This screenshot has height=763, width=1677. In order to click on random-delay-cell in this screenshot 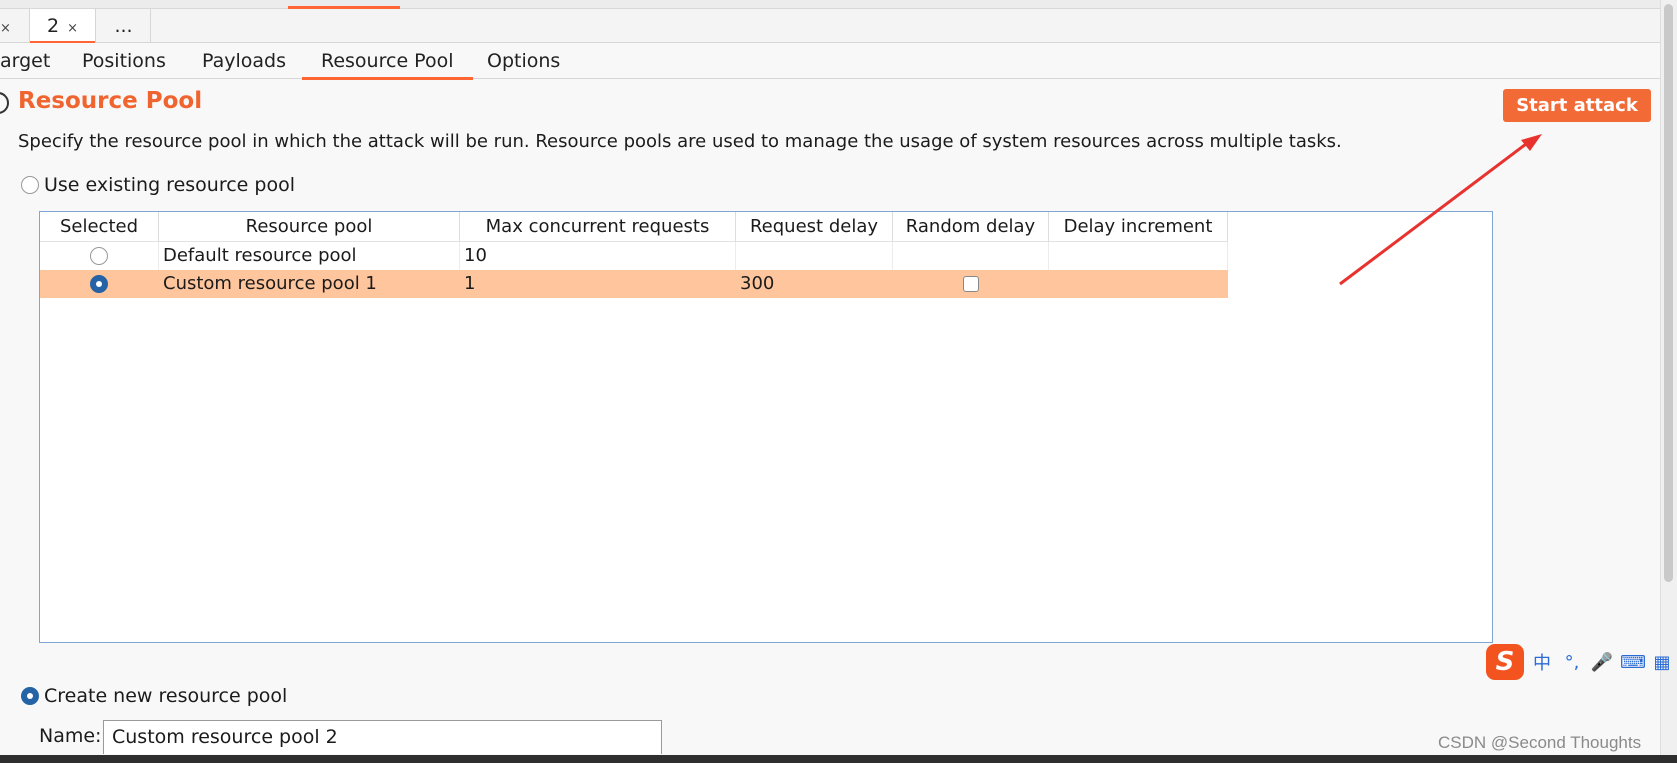, I will do `click(971, 256)`.